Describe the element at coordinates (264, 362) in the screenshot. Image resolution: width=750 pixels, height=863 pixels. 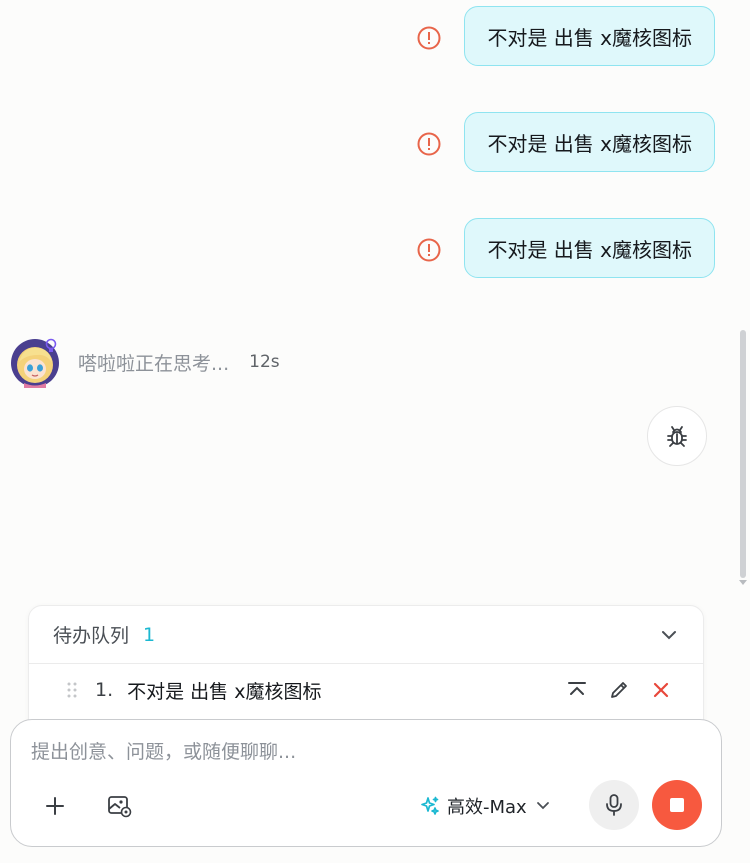
I see `elapsed-timer: 12s` at that location.